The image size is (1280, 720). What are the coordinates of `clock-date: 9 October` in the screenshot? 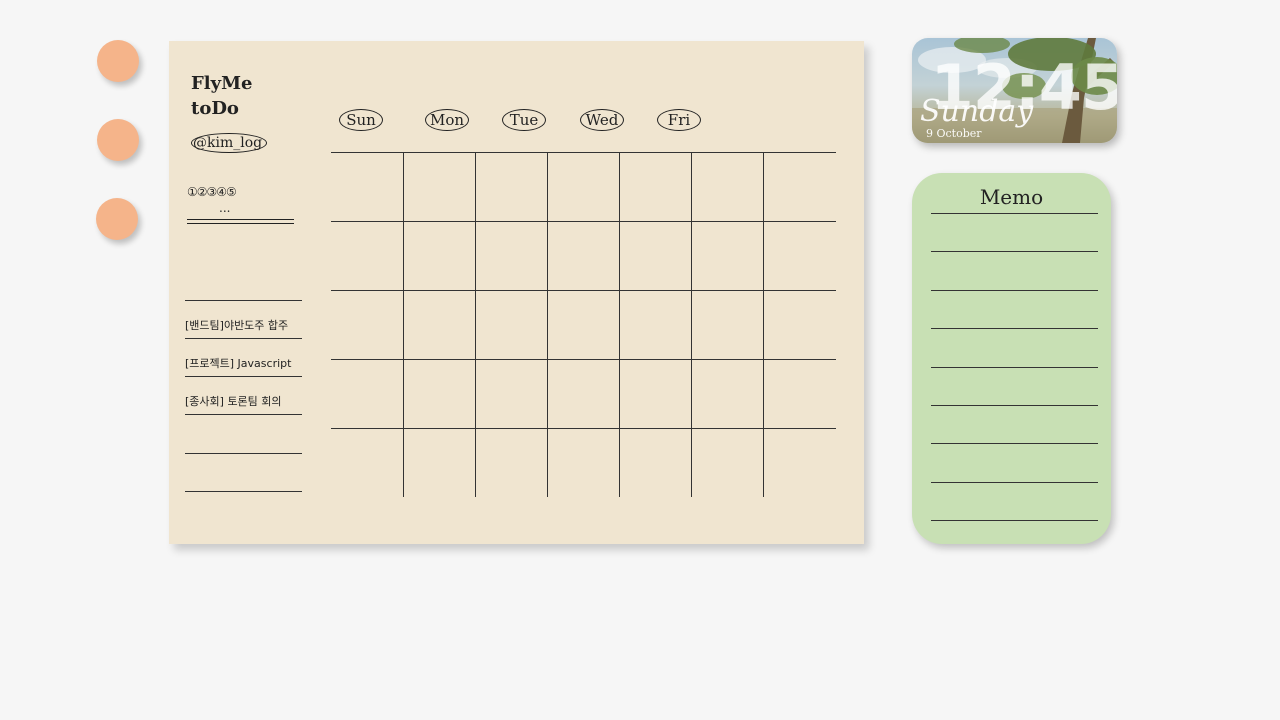 It's located at (954, 133).